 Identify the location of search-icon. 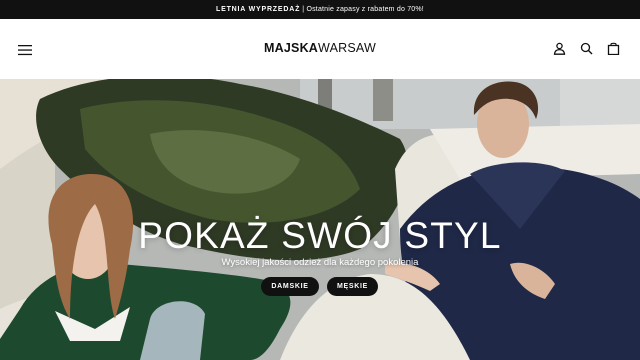
(586, 48).